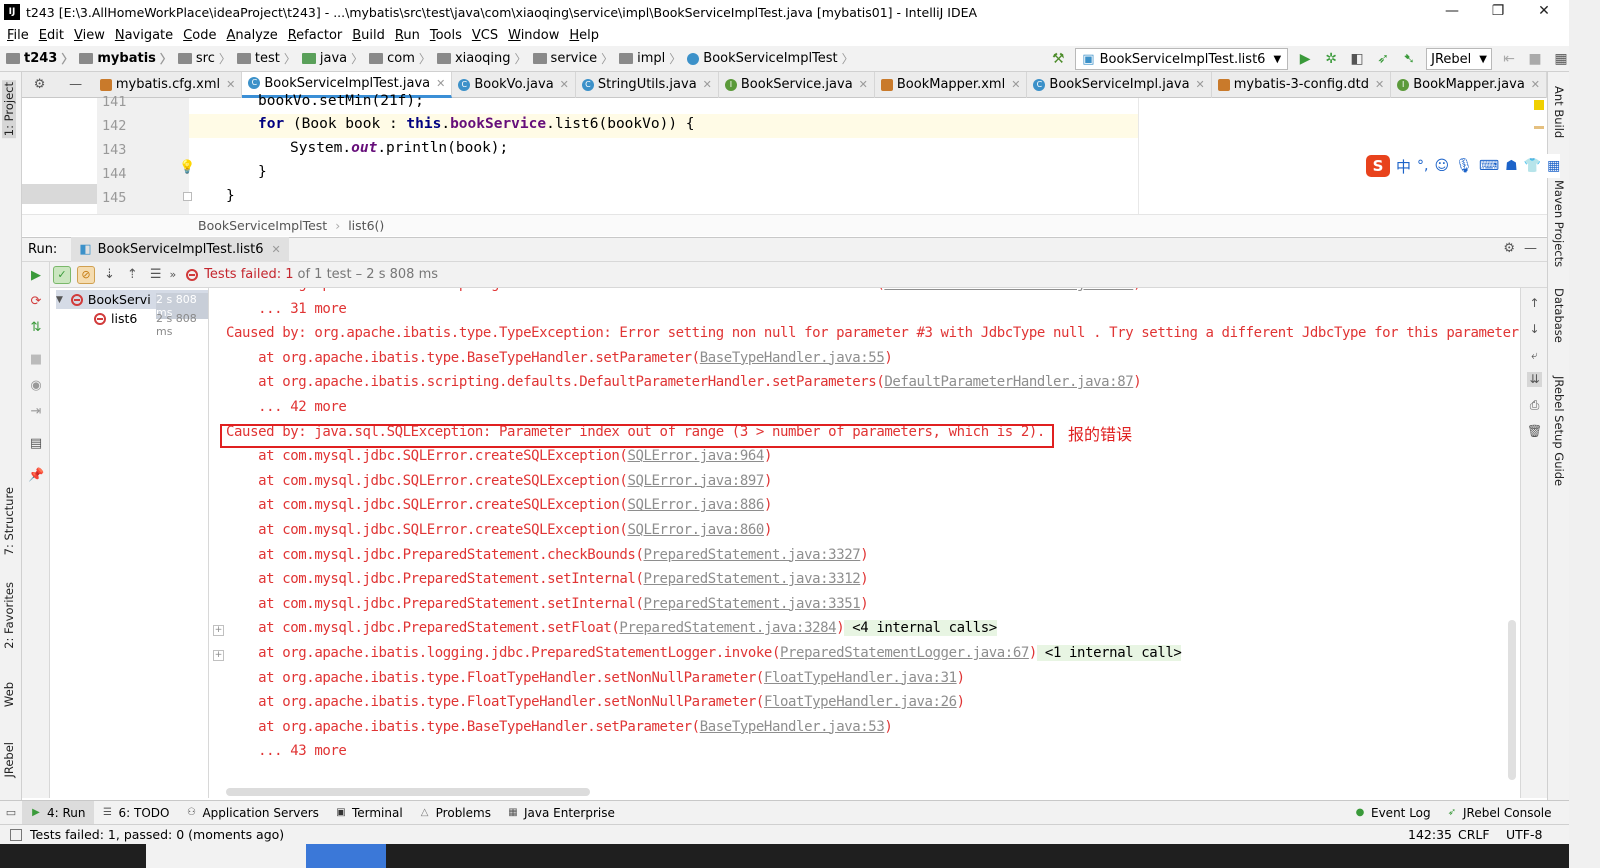 Image resolution: width=1600 pixels, height=868 pixels. Describe the element at coordinates (36, 328) in the screenshot. I see `toggle-auto-test-icon: ⇅` at that location.